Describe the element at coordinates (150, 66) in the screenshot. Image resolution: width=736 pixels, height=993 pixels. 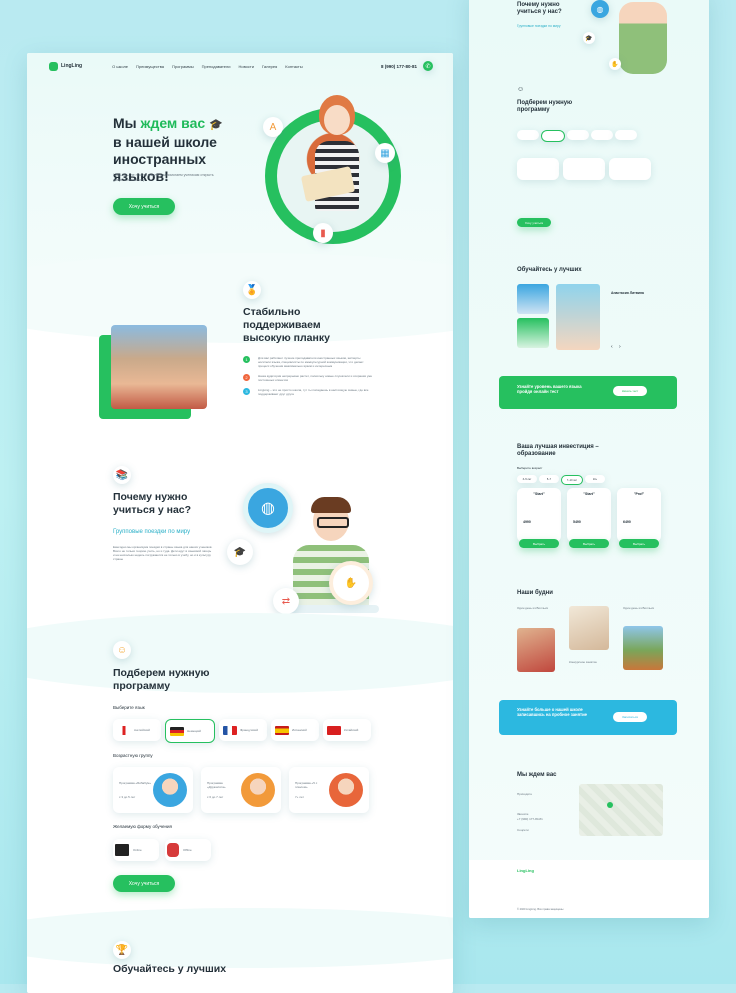
I see `nav-advantages: Преимущества` at that location.